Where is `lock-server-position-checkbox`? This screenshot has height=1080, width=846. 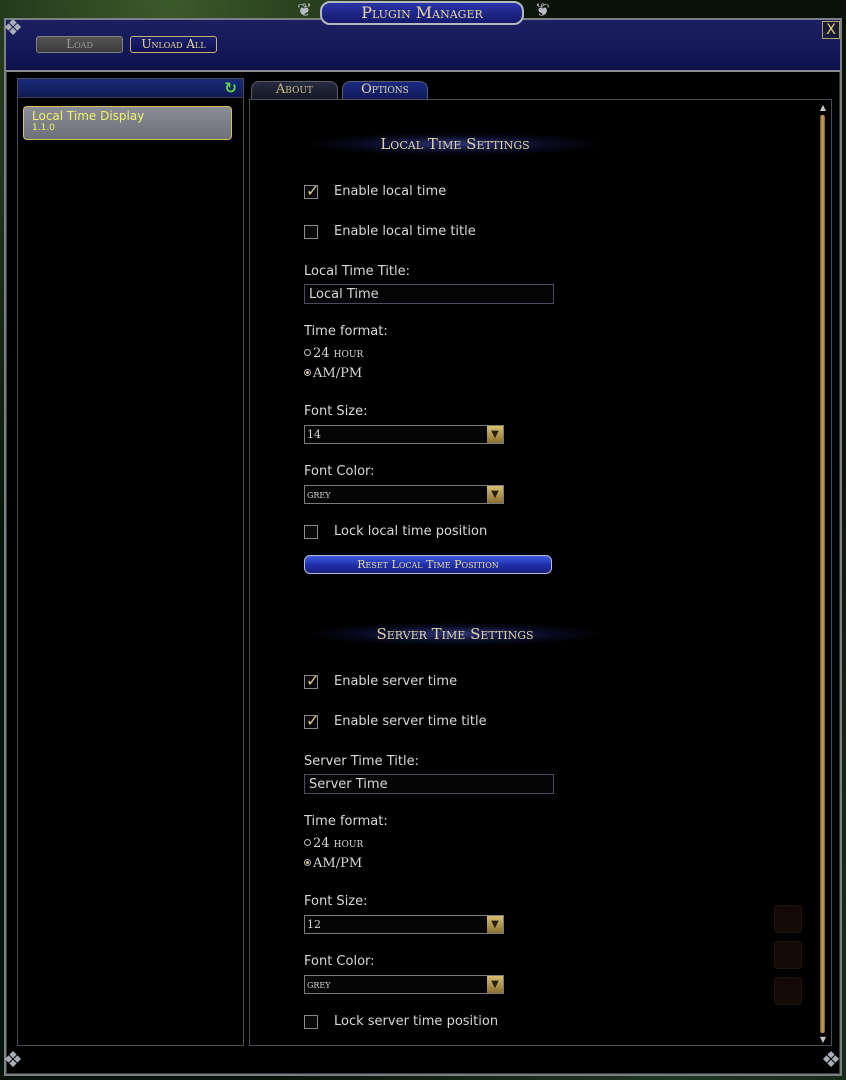
lock-server-position-checkbox is located at coordinates (311, 1022).